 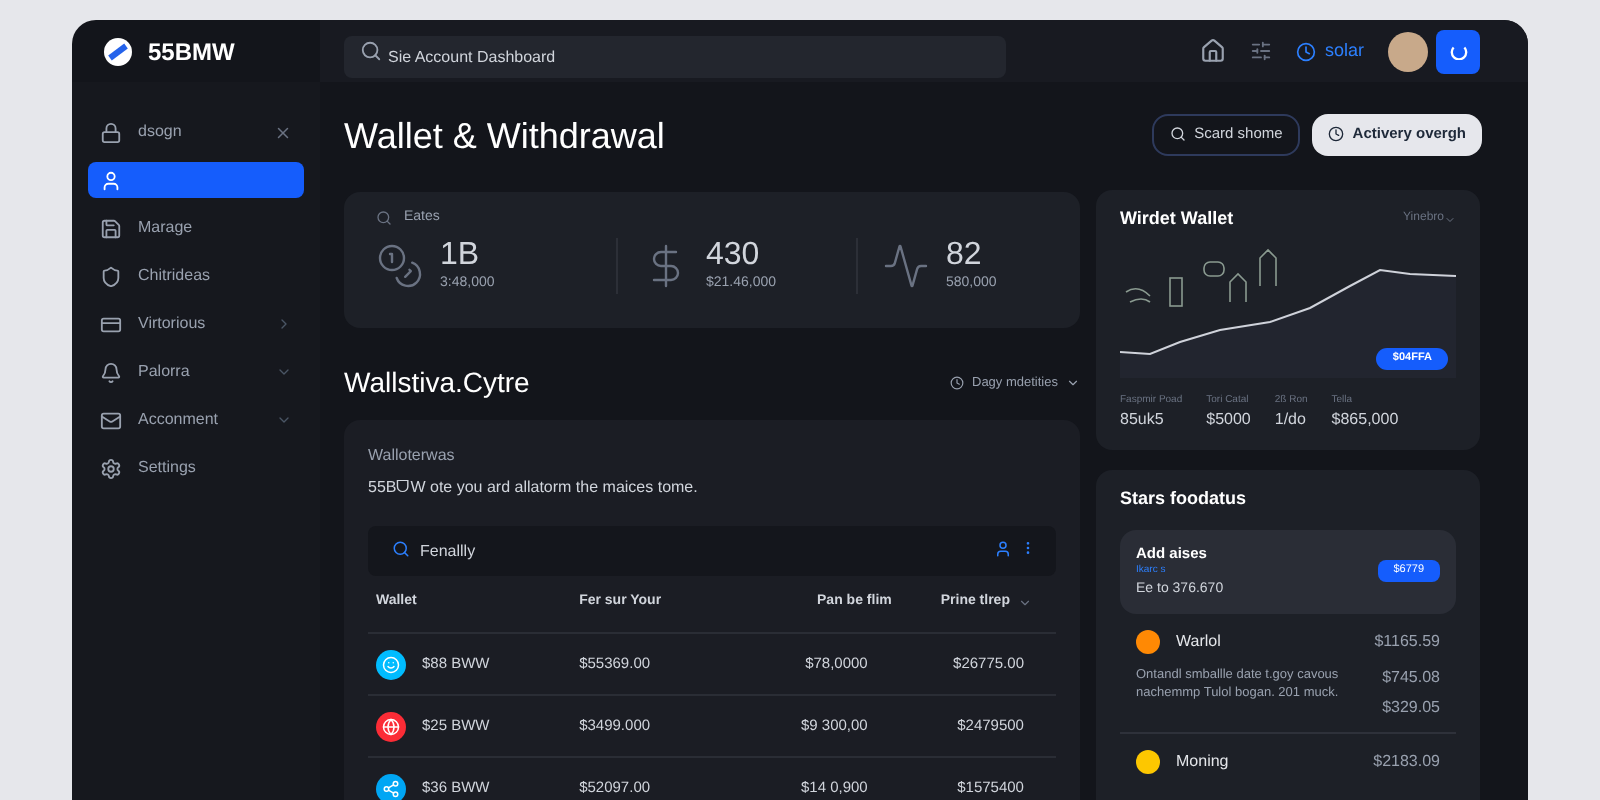 What do you see at coordinates (1261, 51) in the screenshot?
I see `sliders-icon` at bounding box center [1261, 51].